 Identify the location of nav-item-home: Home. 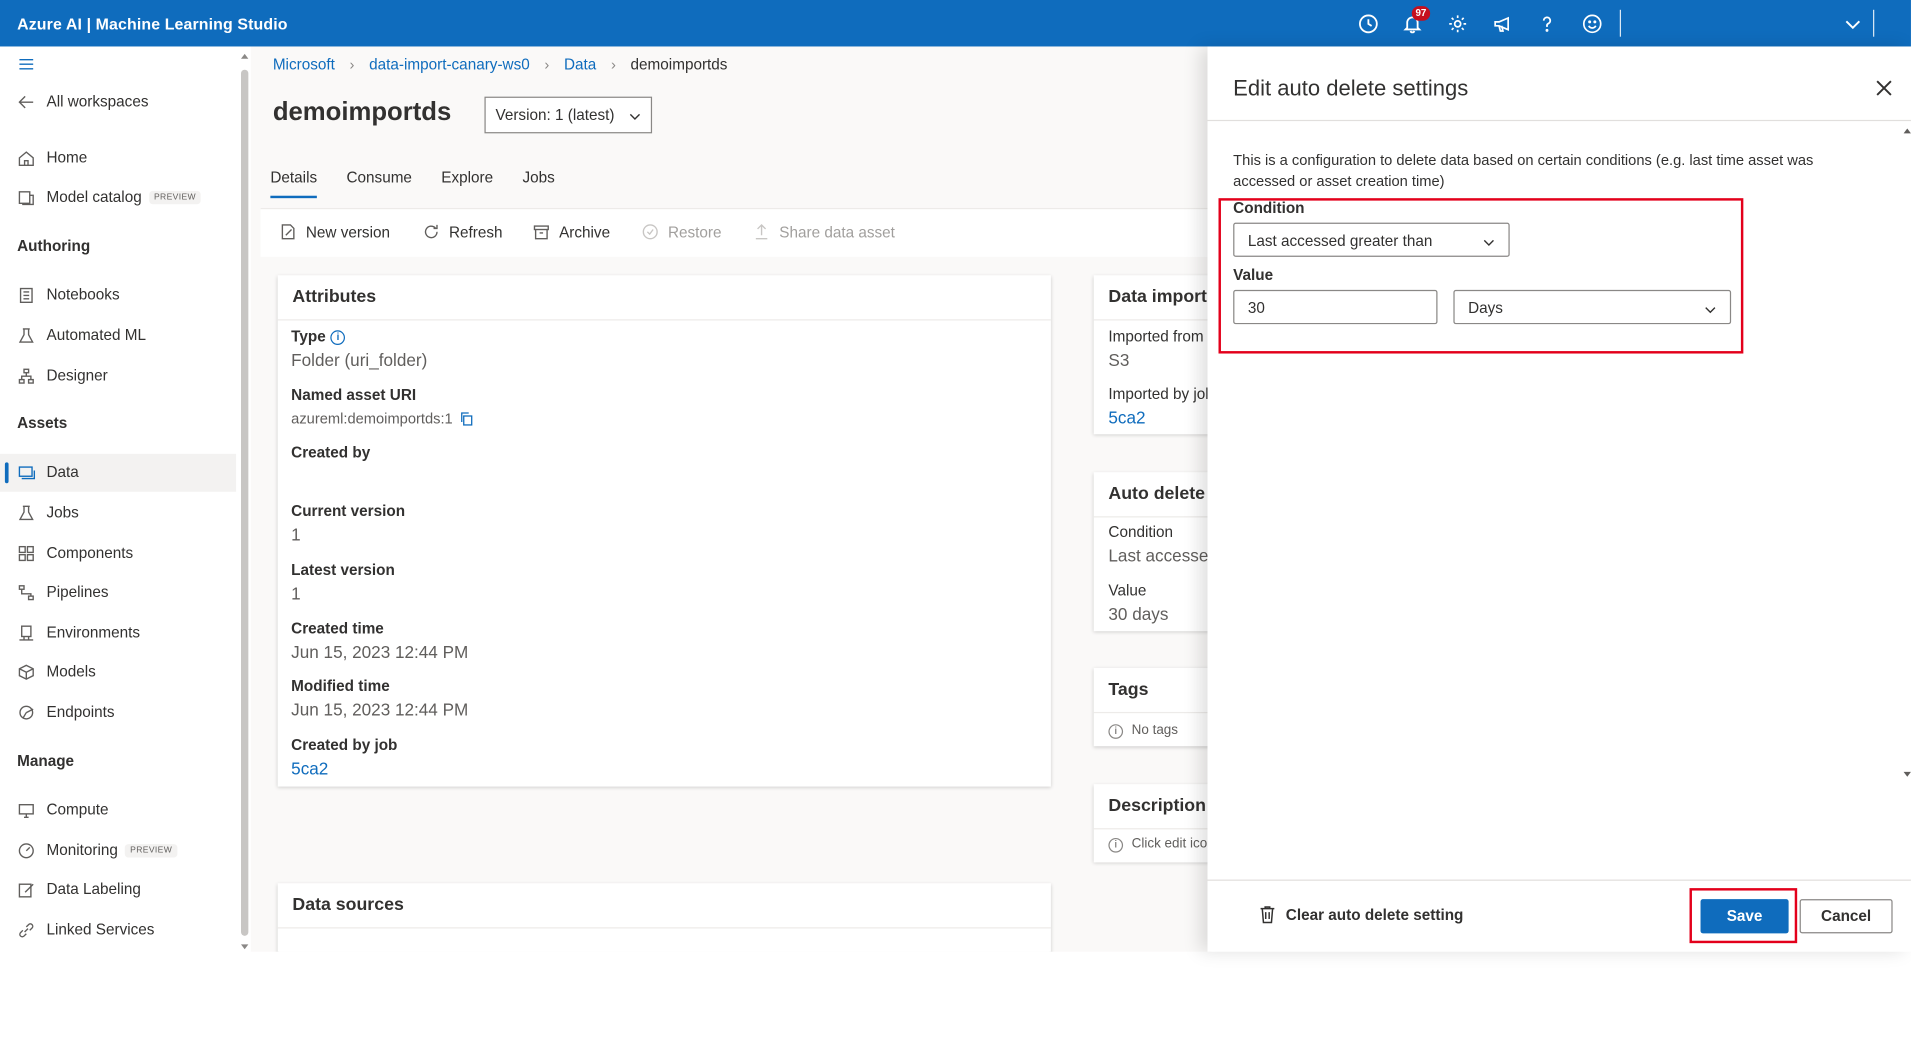
(52, 157).